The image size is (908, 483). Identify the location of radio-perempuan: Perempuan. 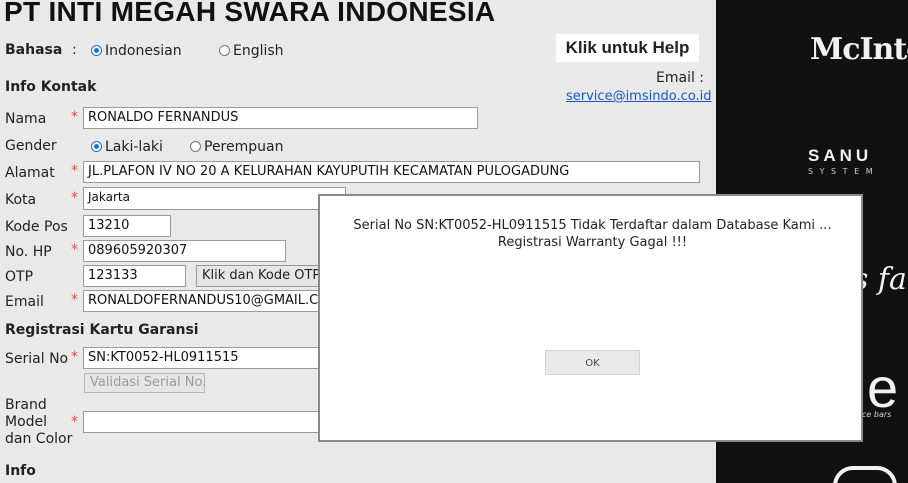
(236, 147).